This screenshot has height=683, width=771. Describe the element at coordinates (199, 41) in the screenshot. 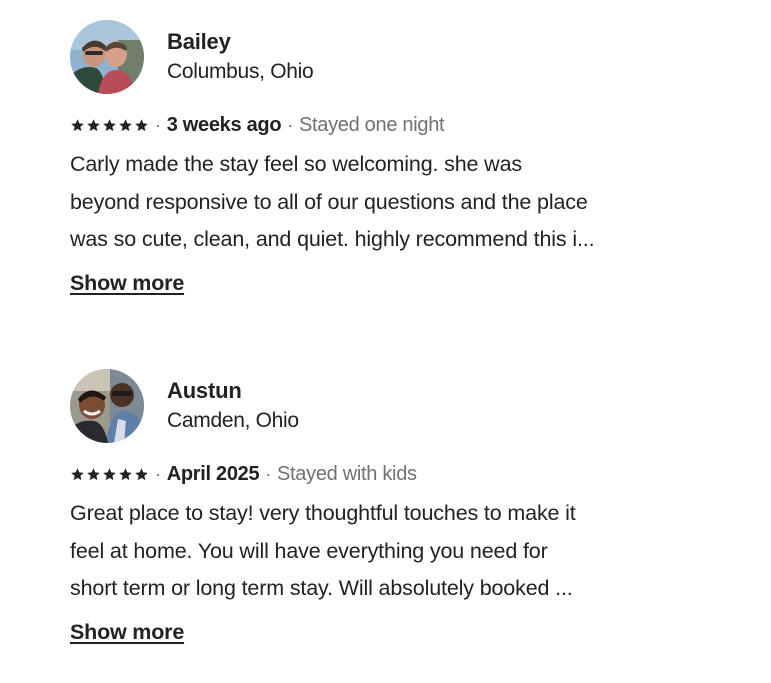

I see `reviewer-name: Bailey` at that location.